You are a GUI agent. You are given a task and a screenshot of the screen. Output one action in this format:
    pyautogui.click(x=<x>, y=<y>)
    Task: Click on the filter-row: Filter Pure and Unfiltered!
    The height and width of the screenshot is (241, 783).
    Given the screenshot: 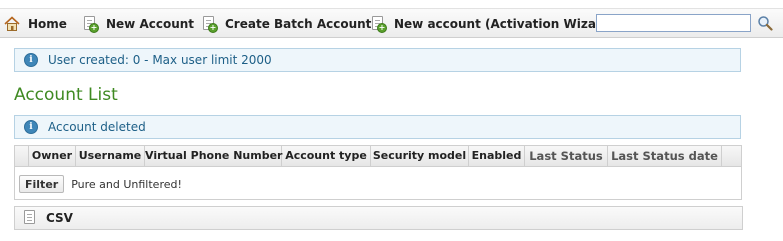 What is the action you would take?
    pyautogui.click(x=100, y=184)
    